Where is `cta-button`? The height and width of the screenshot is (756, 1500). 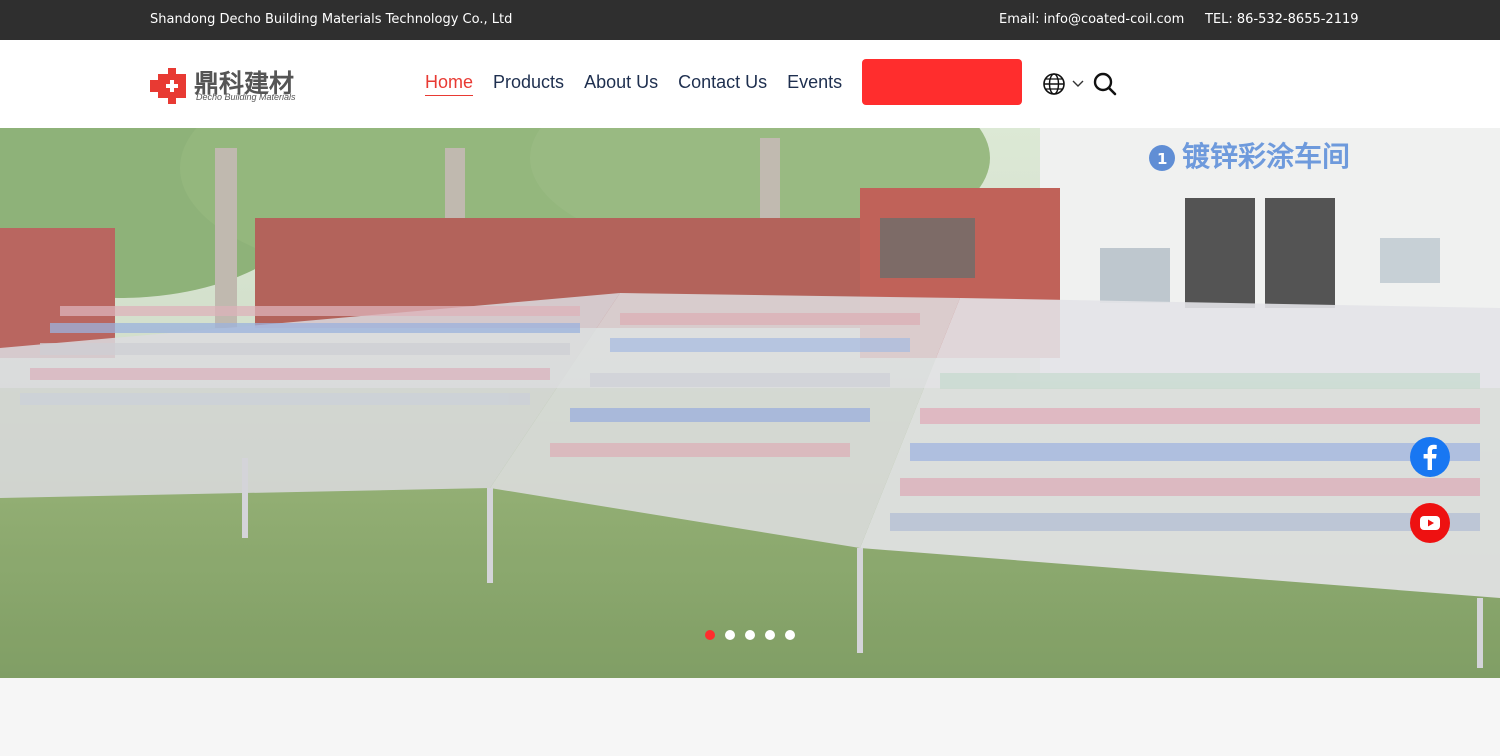 cta-button is located at coordinates (942, 82).